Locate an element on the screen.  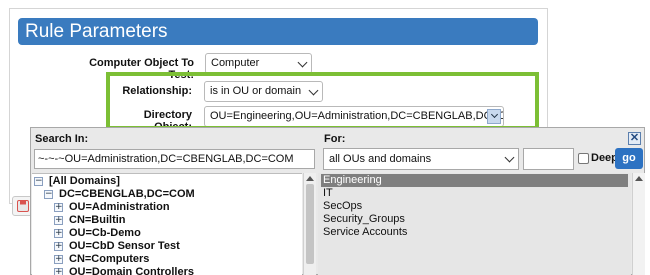
tree-node: + CN=Builtin is located at coordinates (90, 220).